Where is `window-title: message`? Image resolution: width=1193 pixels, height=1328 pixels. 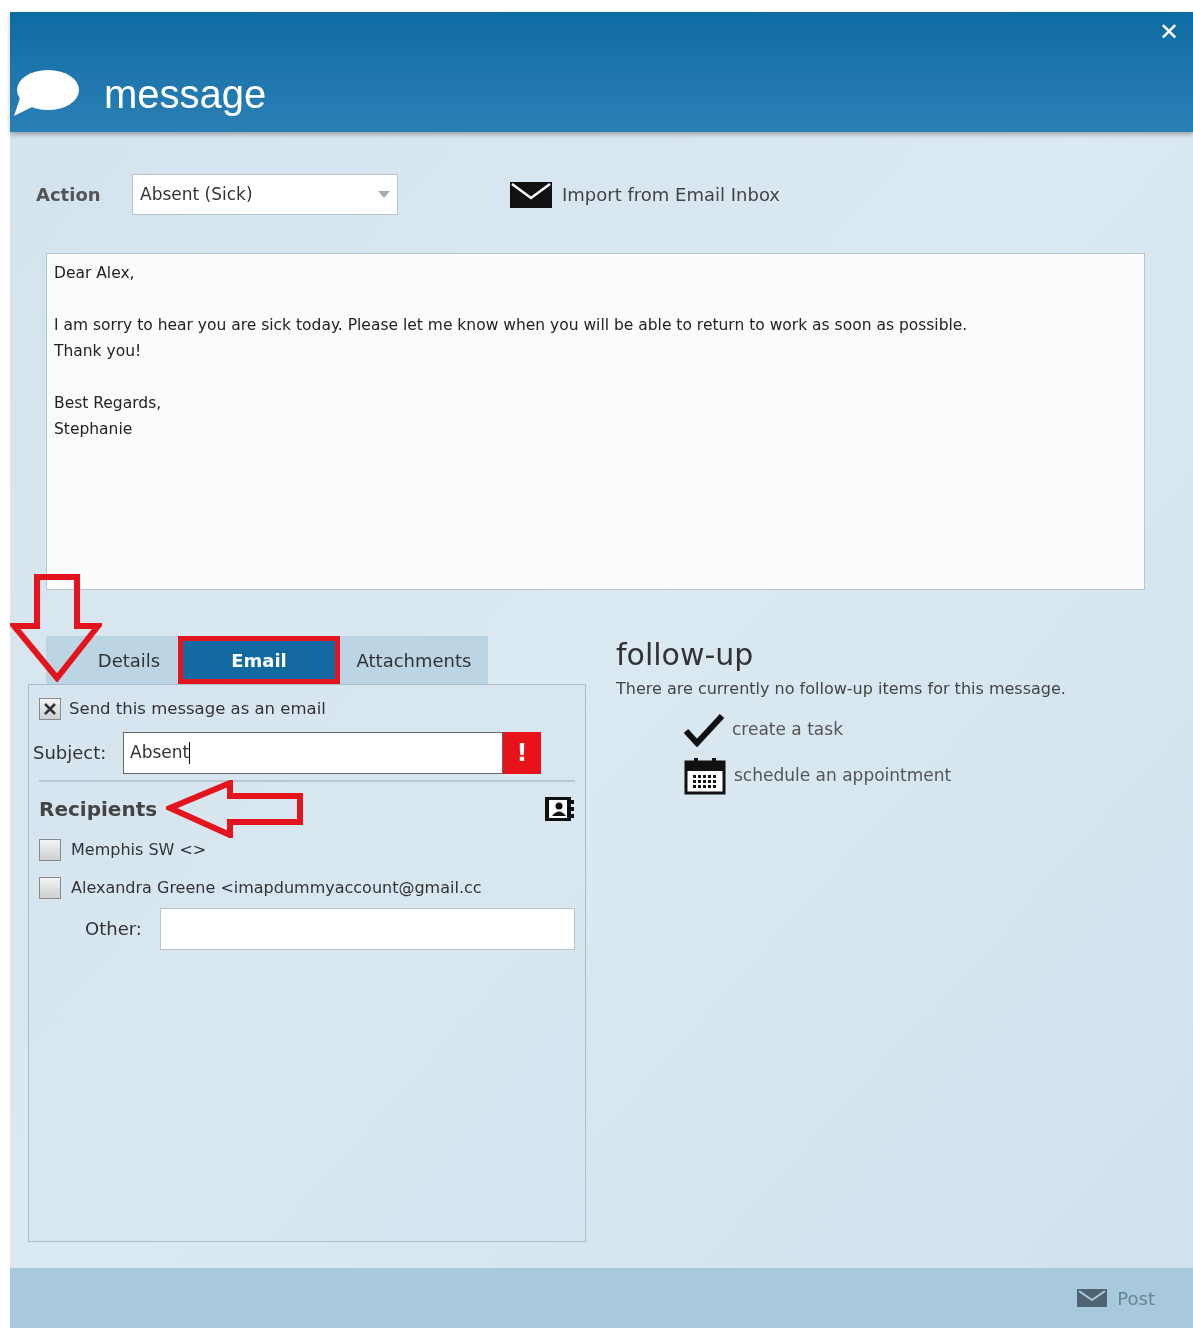 window-title: message is located at coordinates (185, 94).